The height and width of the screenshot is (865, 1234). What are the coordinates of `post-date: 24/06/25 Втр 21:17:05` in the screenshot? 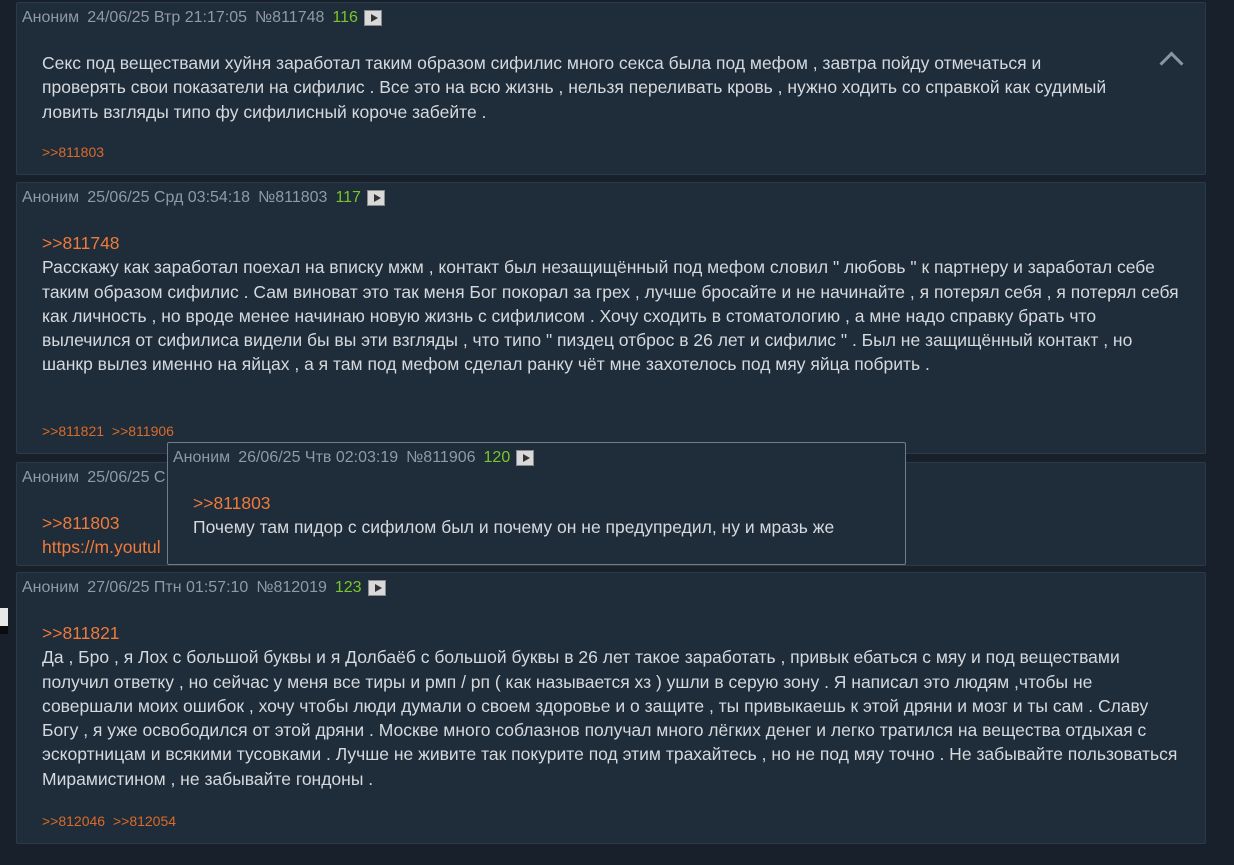 It's located at (167, 17).